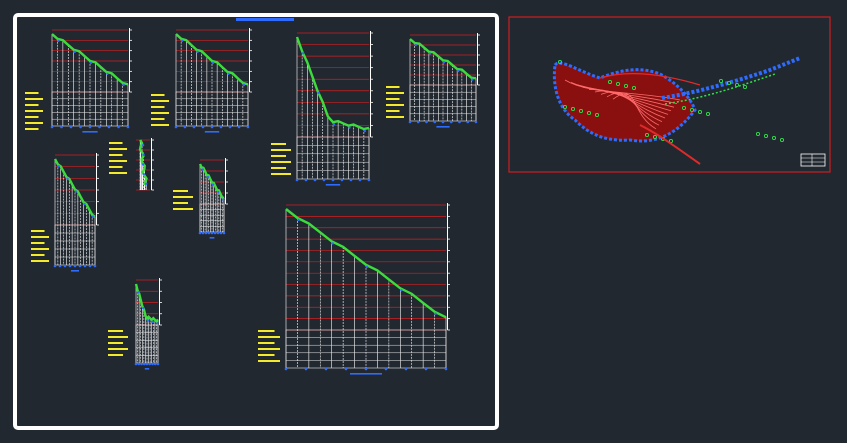  I want to click on profile-p1, so click(78, 80).